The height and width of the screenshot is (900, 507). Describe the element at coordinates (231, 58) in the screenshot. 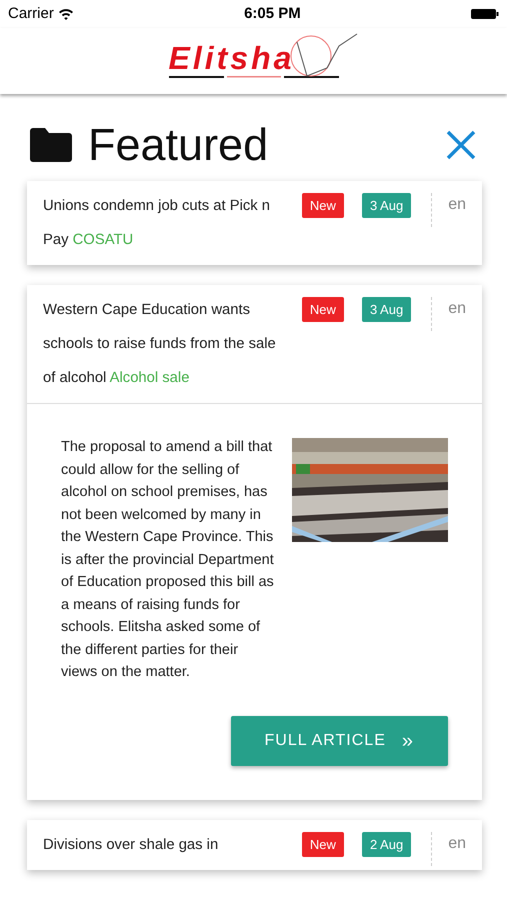

I see `logo-text: Elitsha` at that location.